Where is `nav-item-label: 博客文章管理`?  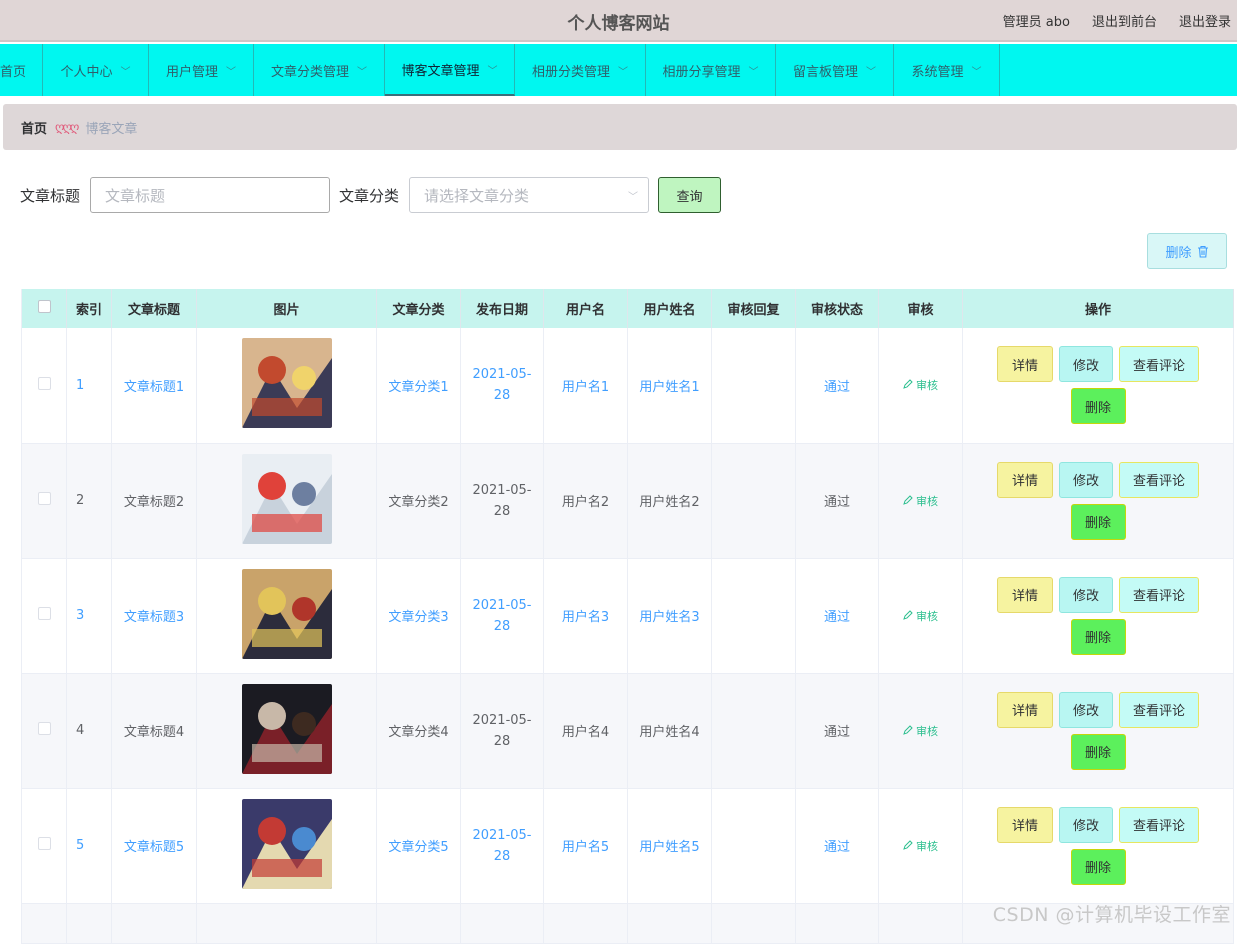
nav-item-label: 博客文章管理 is located at coordinates (440, 71).